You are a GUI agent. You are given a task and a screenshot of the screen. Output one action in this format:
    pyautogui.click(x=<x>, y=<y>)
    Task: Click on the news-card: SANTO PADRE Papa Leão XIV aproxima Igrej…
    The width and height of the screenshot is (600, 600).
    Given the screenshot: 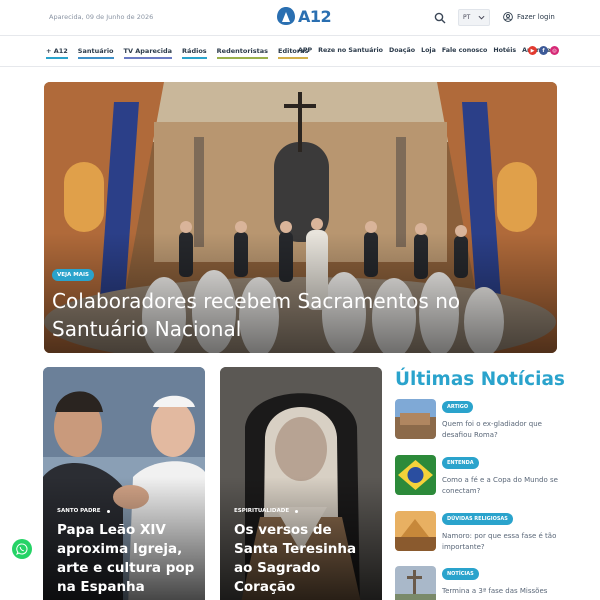 What is the action you would take?
    pyautogui.click(x=124, y=483)
    